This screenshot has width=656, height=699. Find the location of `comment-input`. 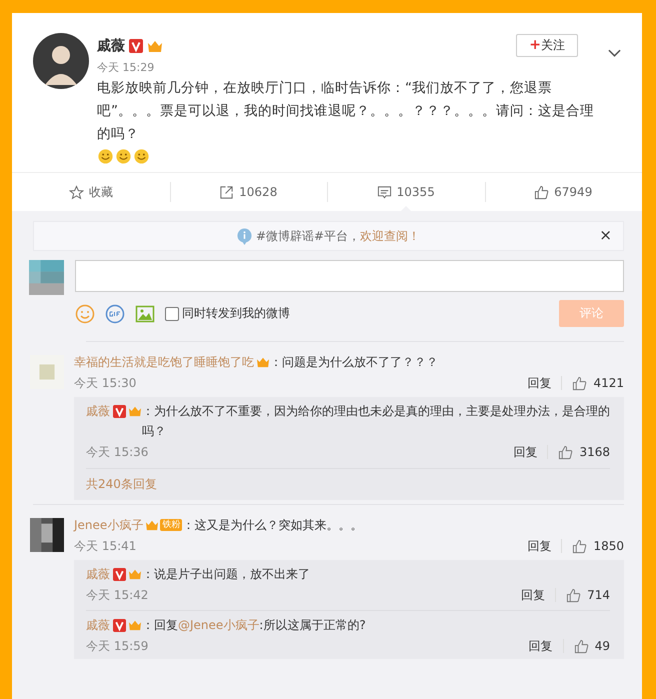

comment-input is located at coordinates (349, 276).